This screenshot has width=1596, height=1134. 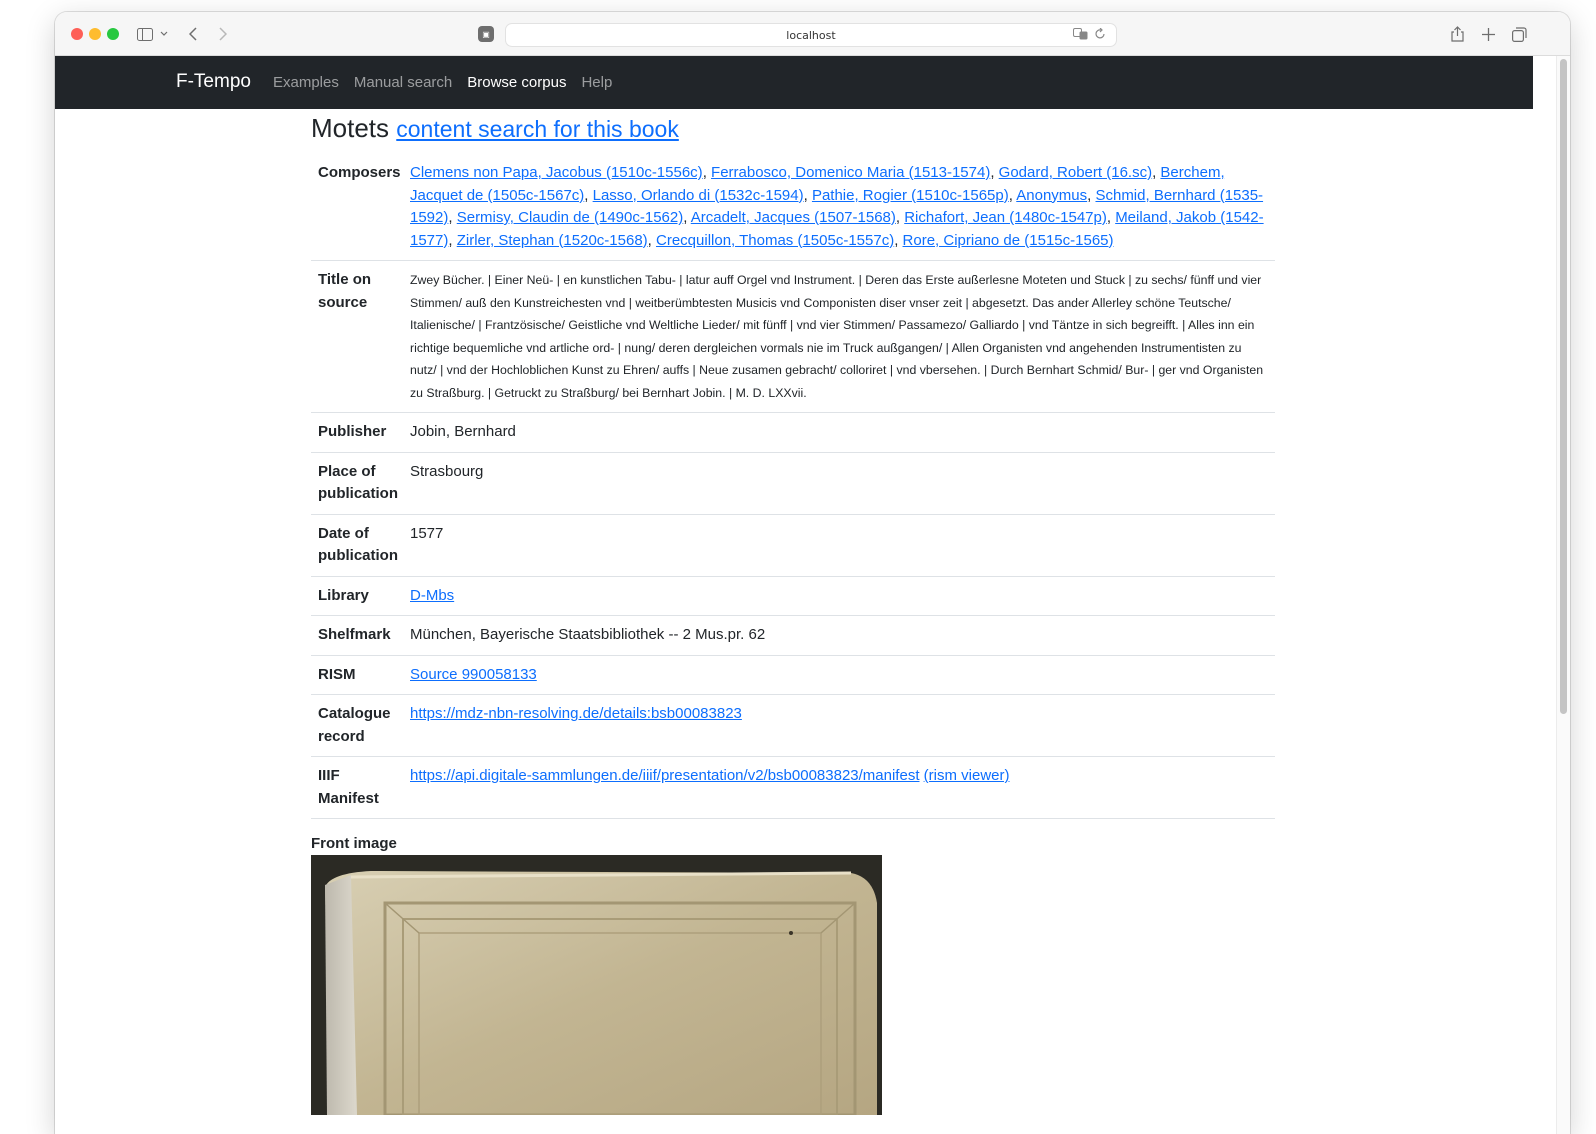 What do you see at coordinates (596, 82) in the screenshot?
I see `nav-link-help: Help` at bounding box center [596, 82].